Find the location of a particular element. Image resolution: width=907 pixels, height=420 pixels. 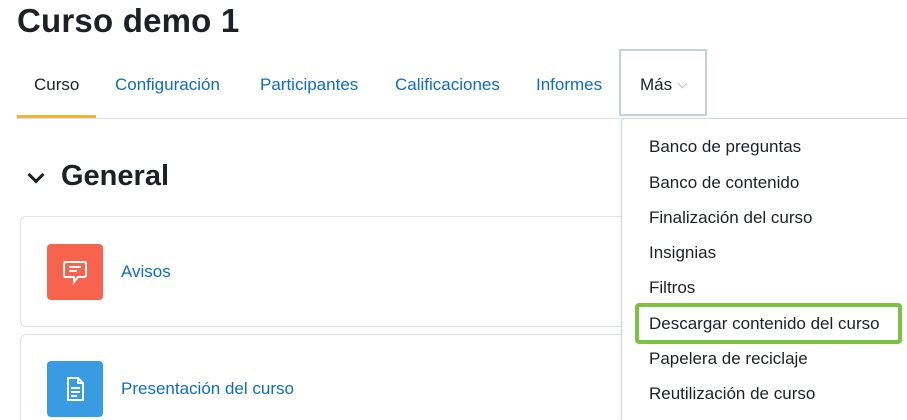

activity-link-presentacion: Presentación del curso is located at coordinates (207, 389).